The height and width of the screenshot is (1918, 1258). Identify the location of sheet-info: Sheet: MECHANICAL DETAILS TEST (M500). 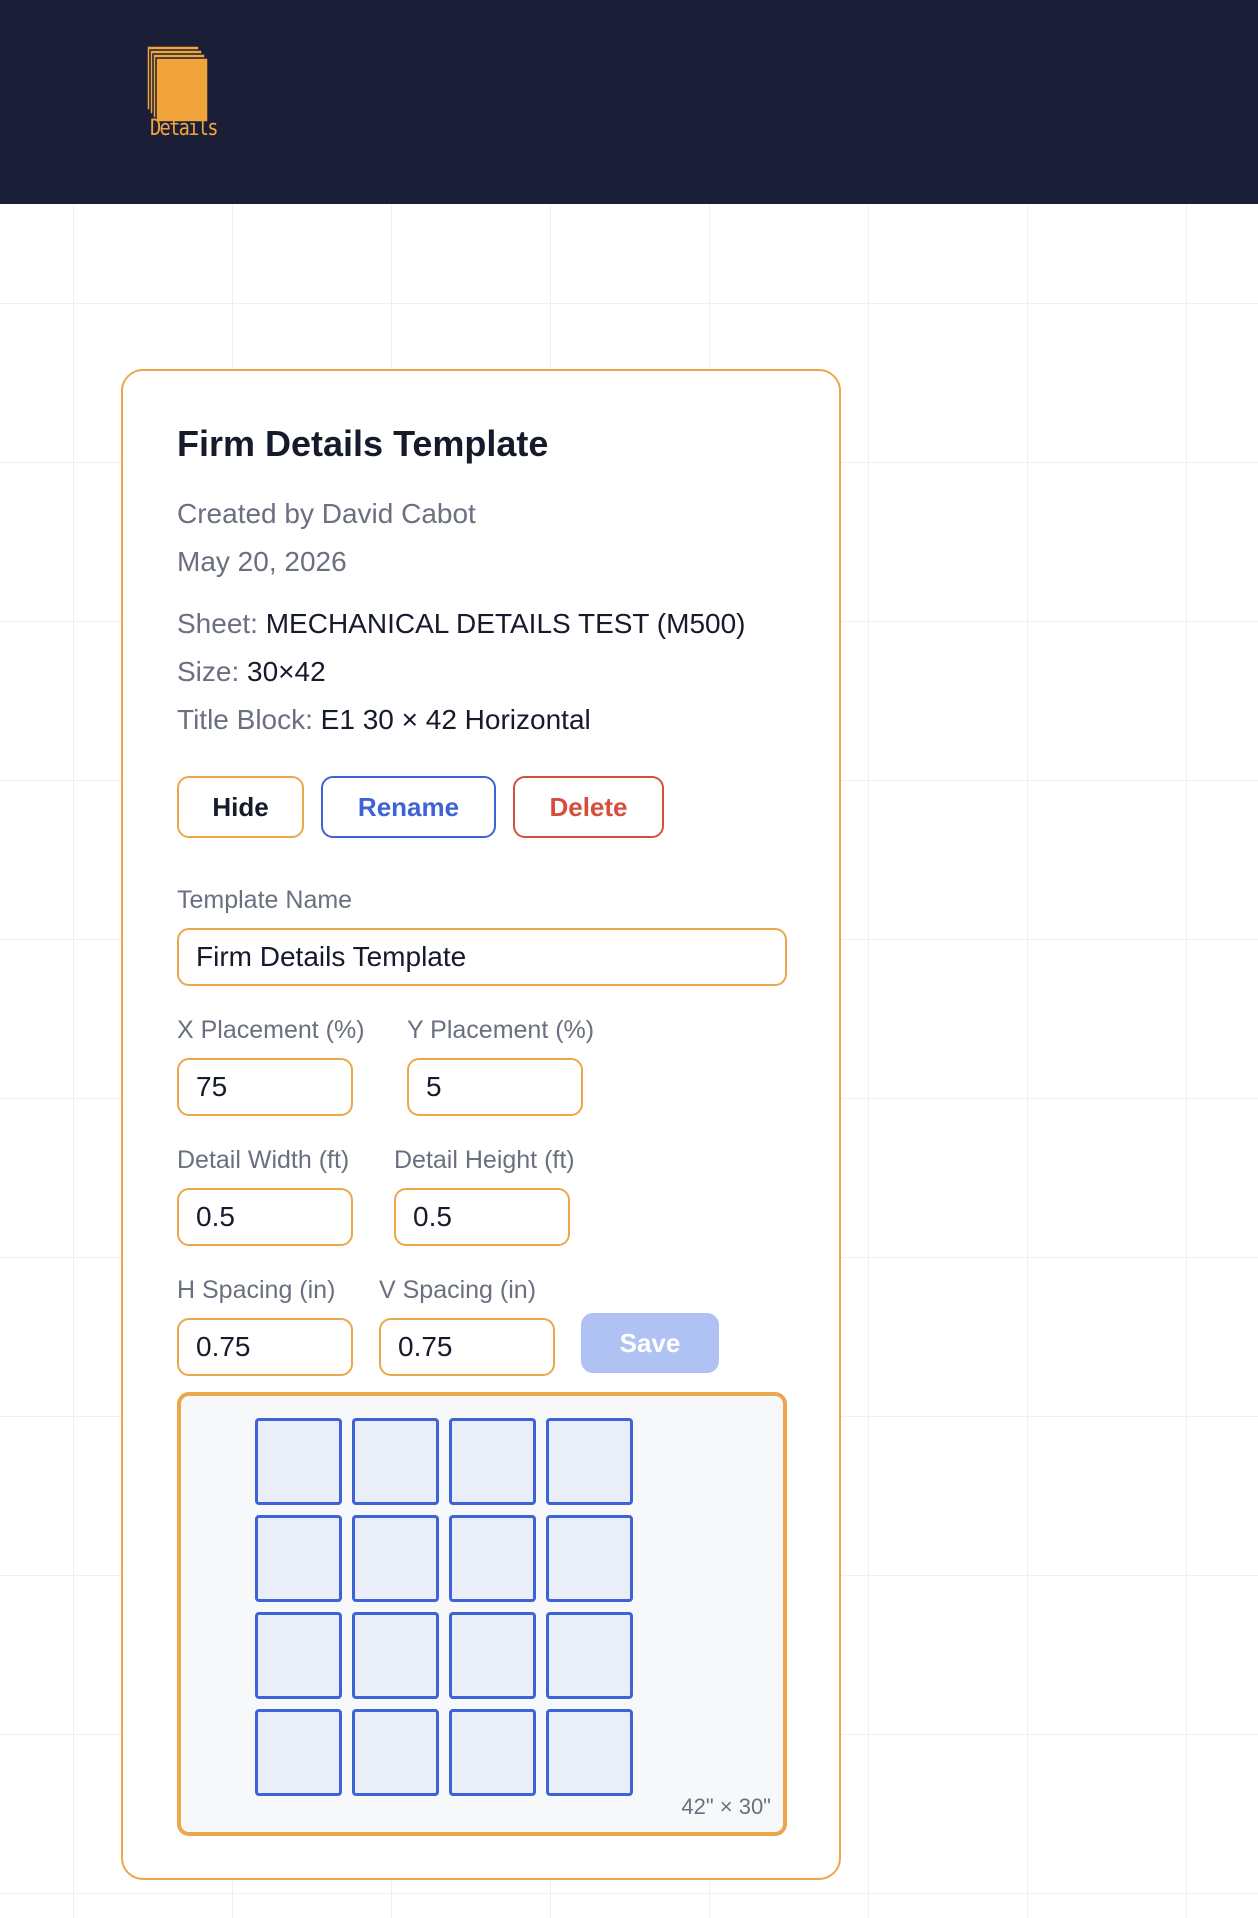
(461, 624).